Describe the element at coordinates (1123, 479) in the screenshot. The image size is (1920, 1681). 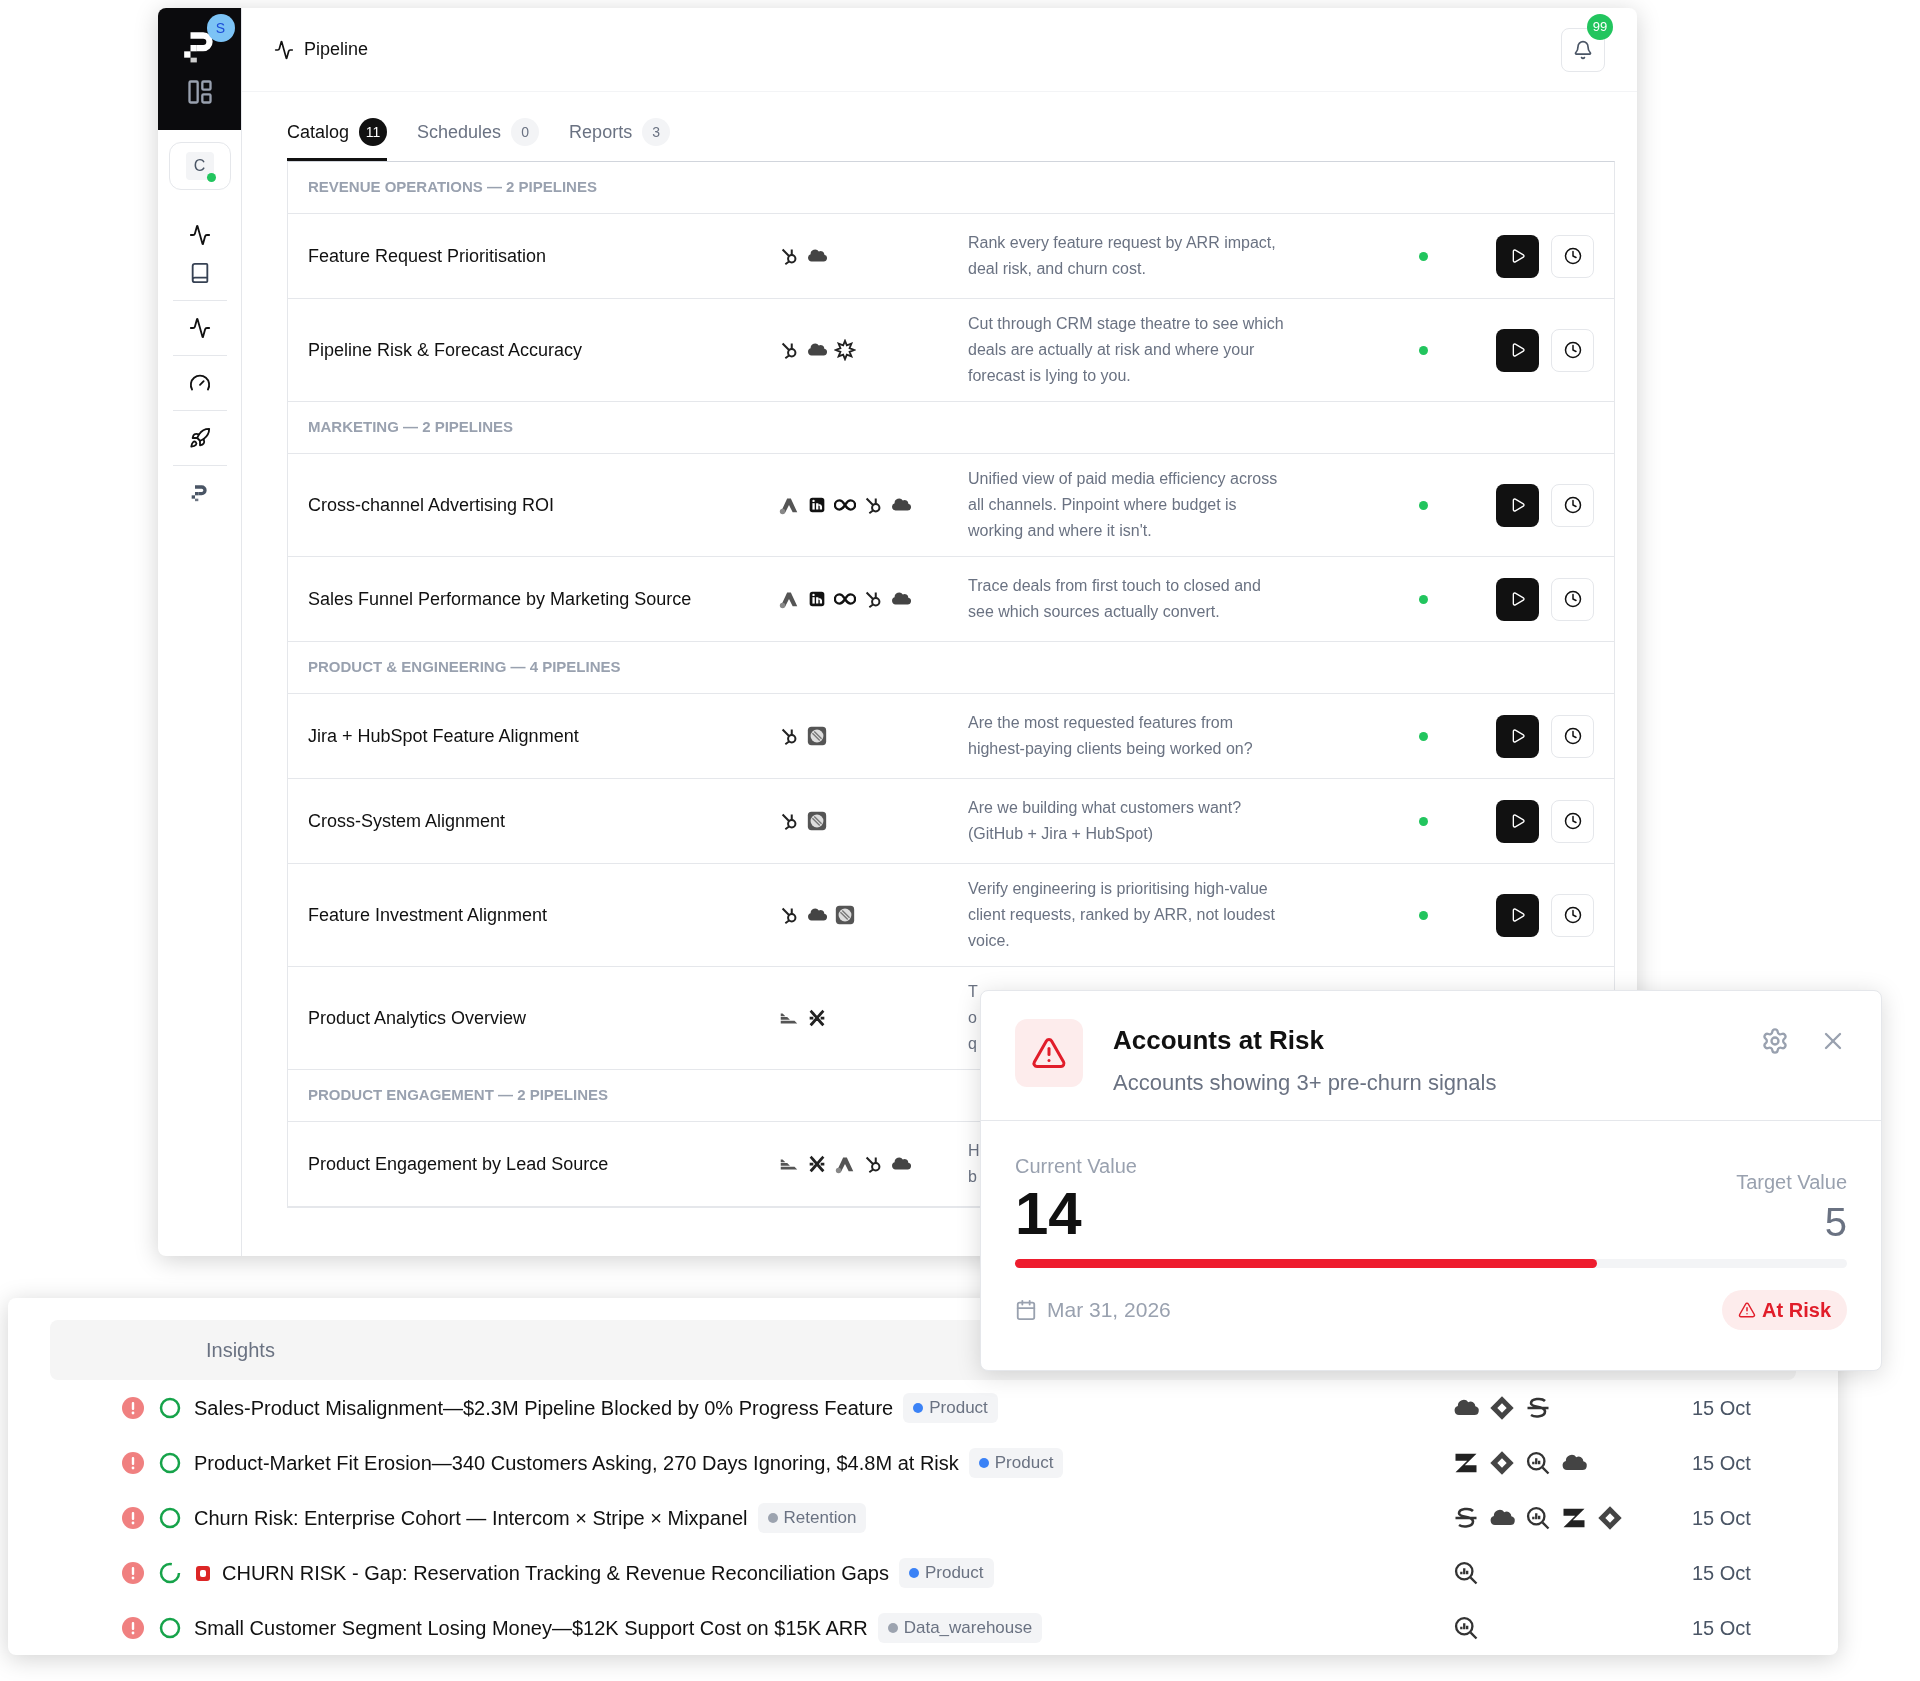
I see `pipeline-description: Unified view of paid media efficiency across` at that location.